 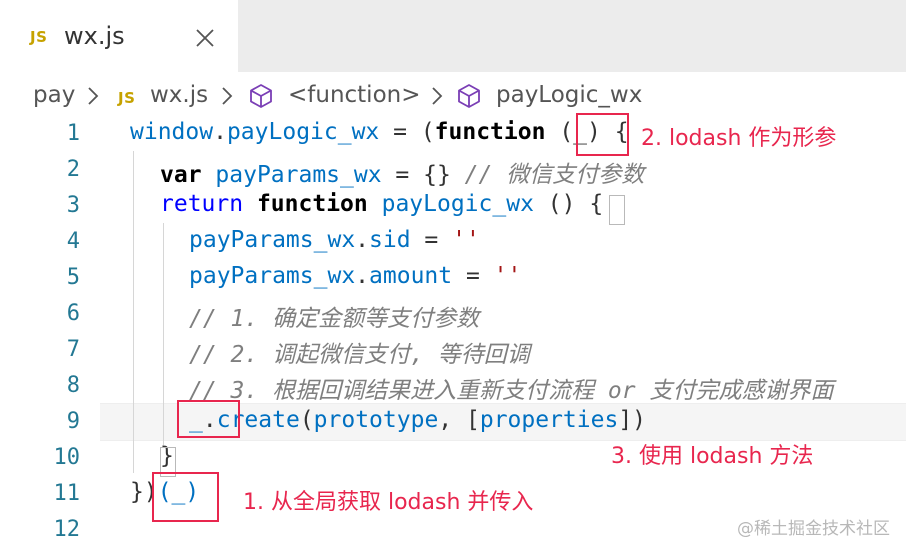 I want to click on breadcrumb-folder: pay, so click(x=54, y=95).